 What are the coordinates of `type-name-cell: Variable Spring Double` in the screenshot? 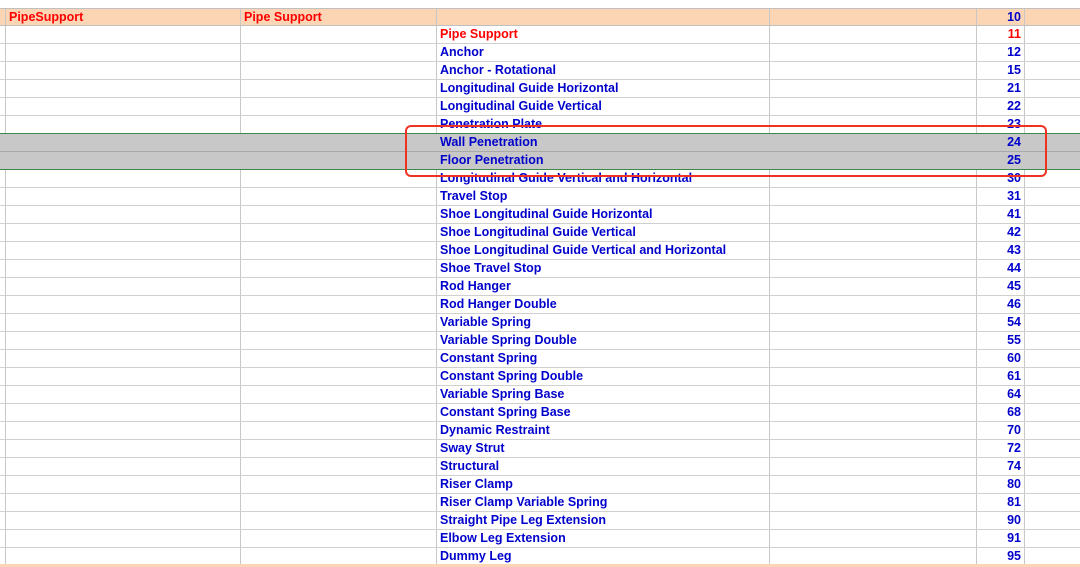 It's located at (603, 340).